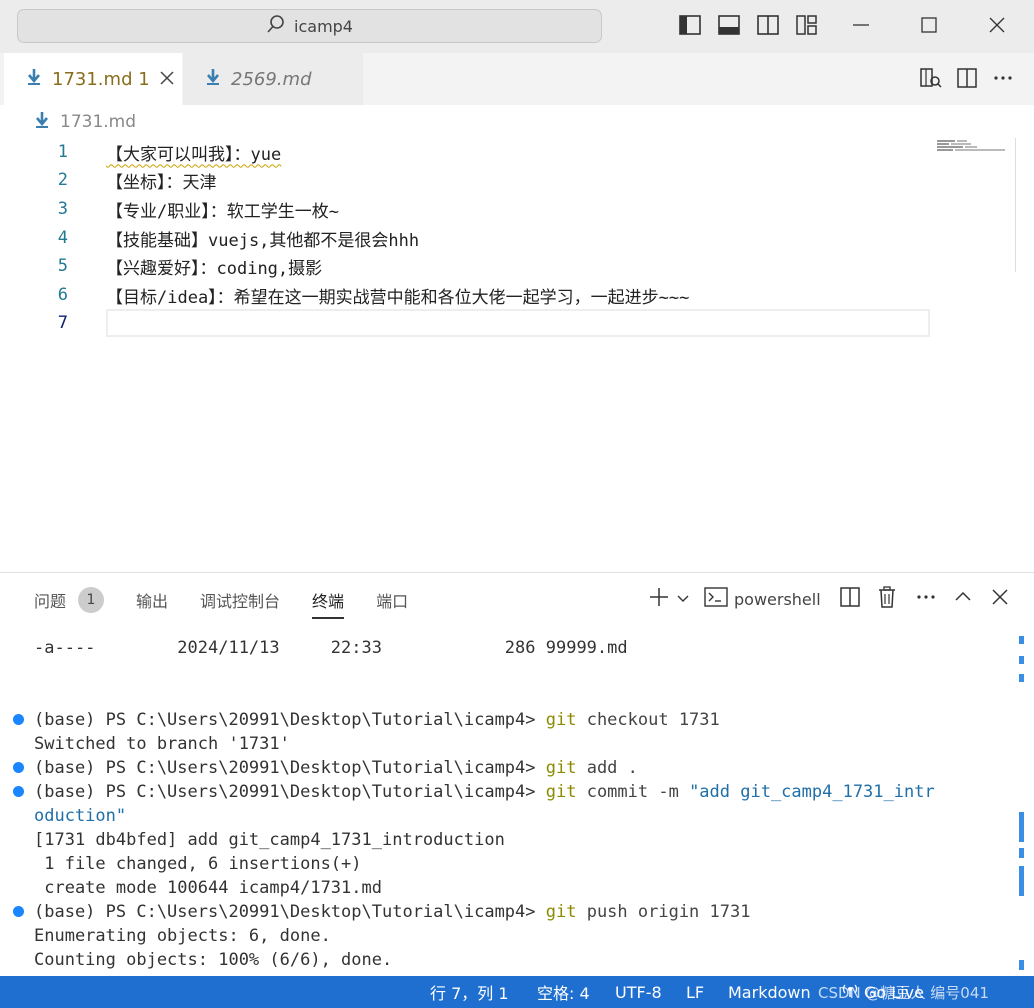 The width and height of the screenshot is (1034, 1008). What do you see at coordinates (331, 648) in the screenshot?
I see `terminal-line: -a---- 2024/11/13 22:33 286 99999.md` at bounding box center [331, 648].